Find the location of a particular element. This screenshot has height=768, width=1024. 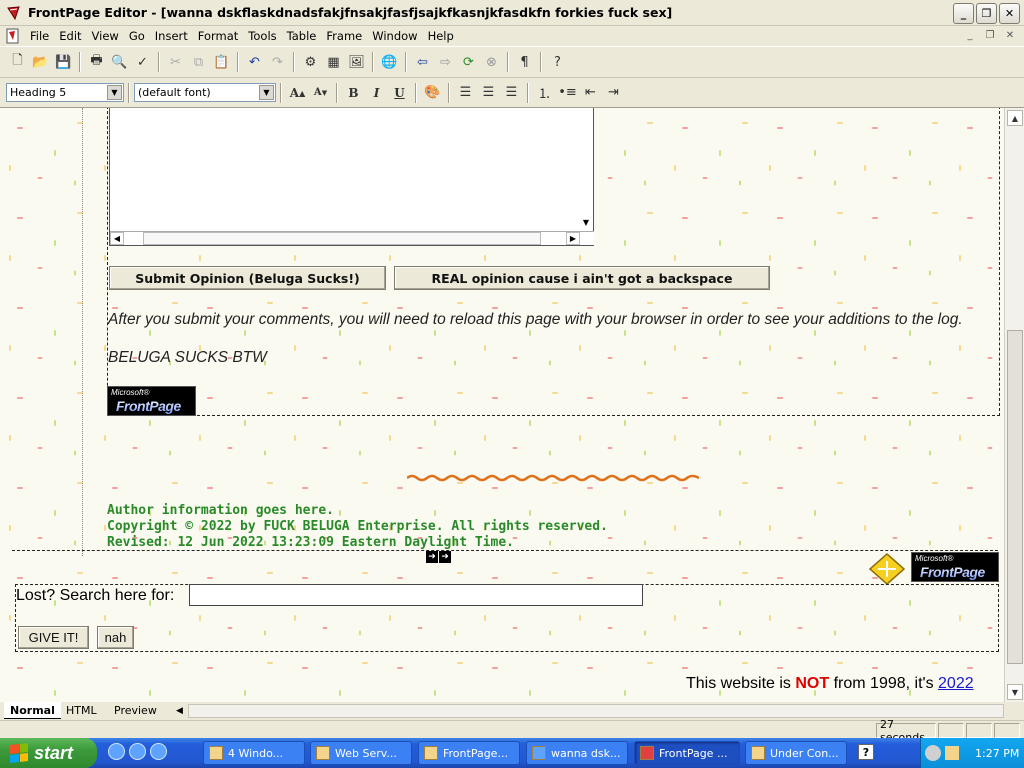

menu-table: Table is located at coordinates (302, 36).